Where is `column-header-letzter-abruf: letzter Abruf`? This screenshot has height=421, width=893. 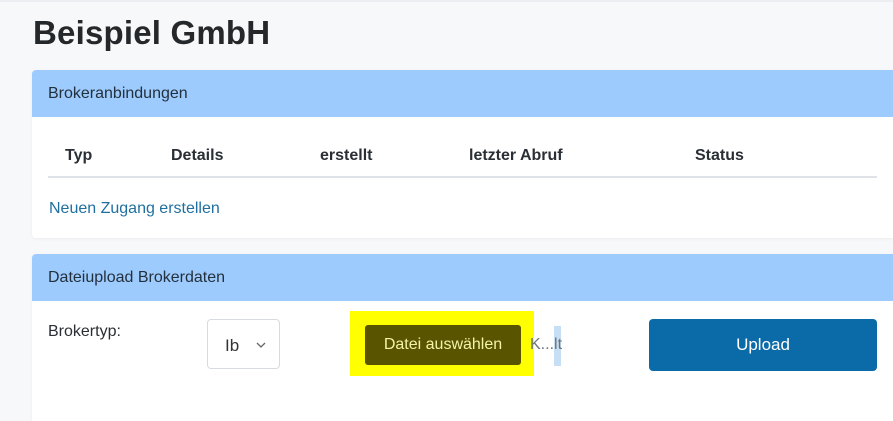 column-header-letzter-abruf: letzter Abruf is located at coordinates (516, 155).